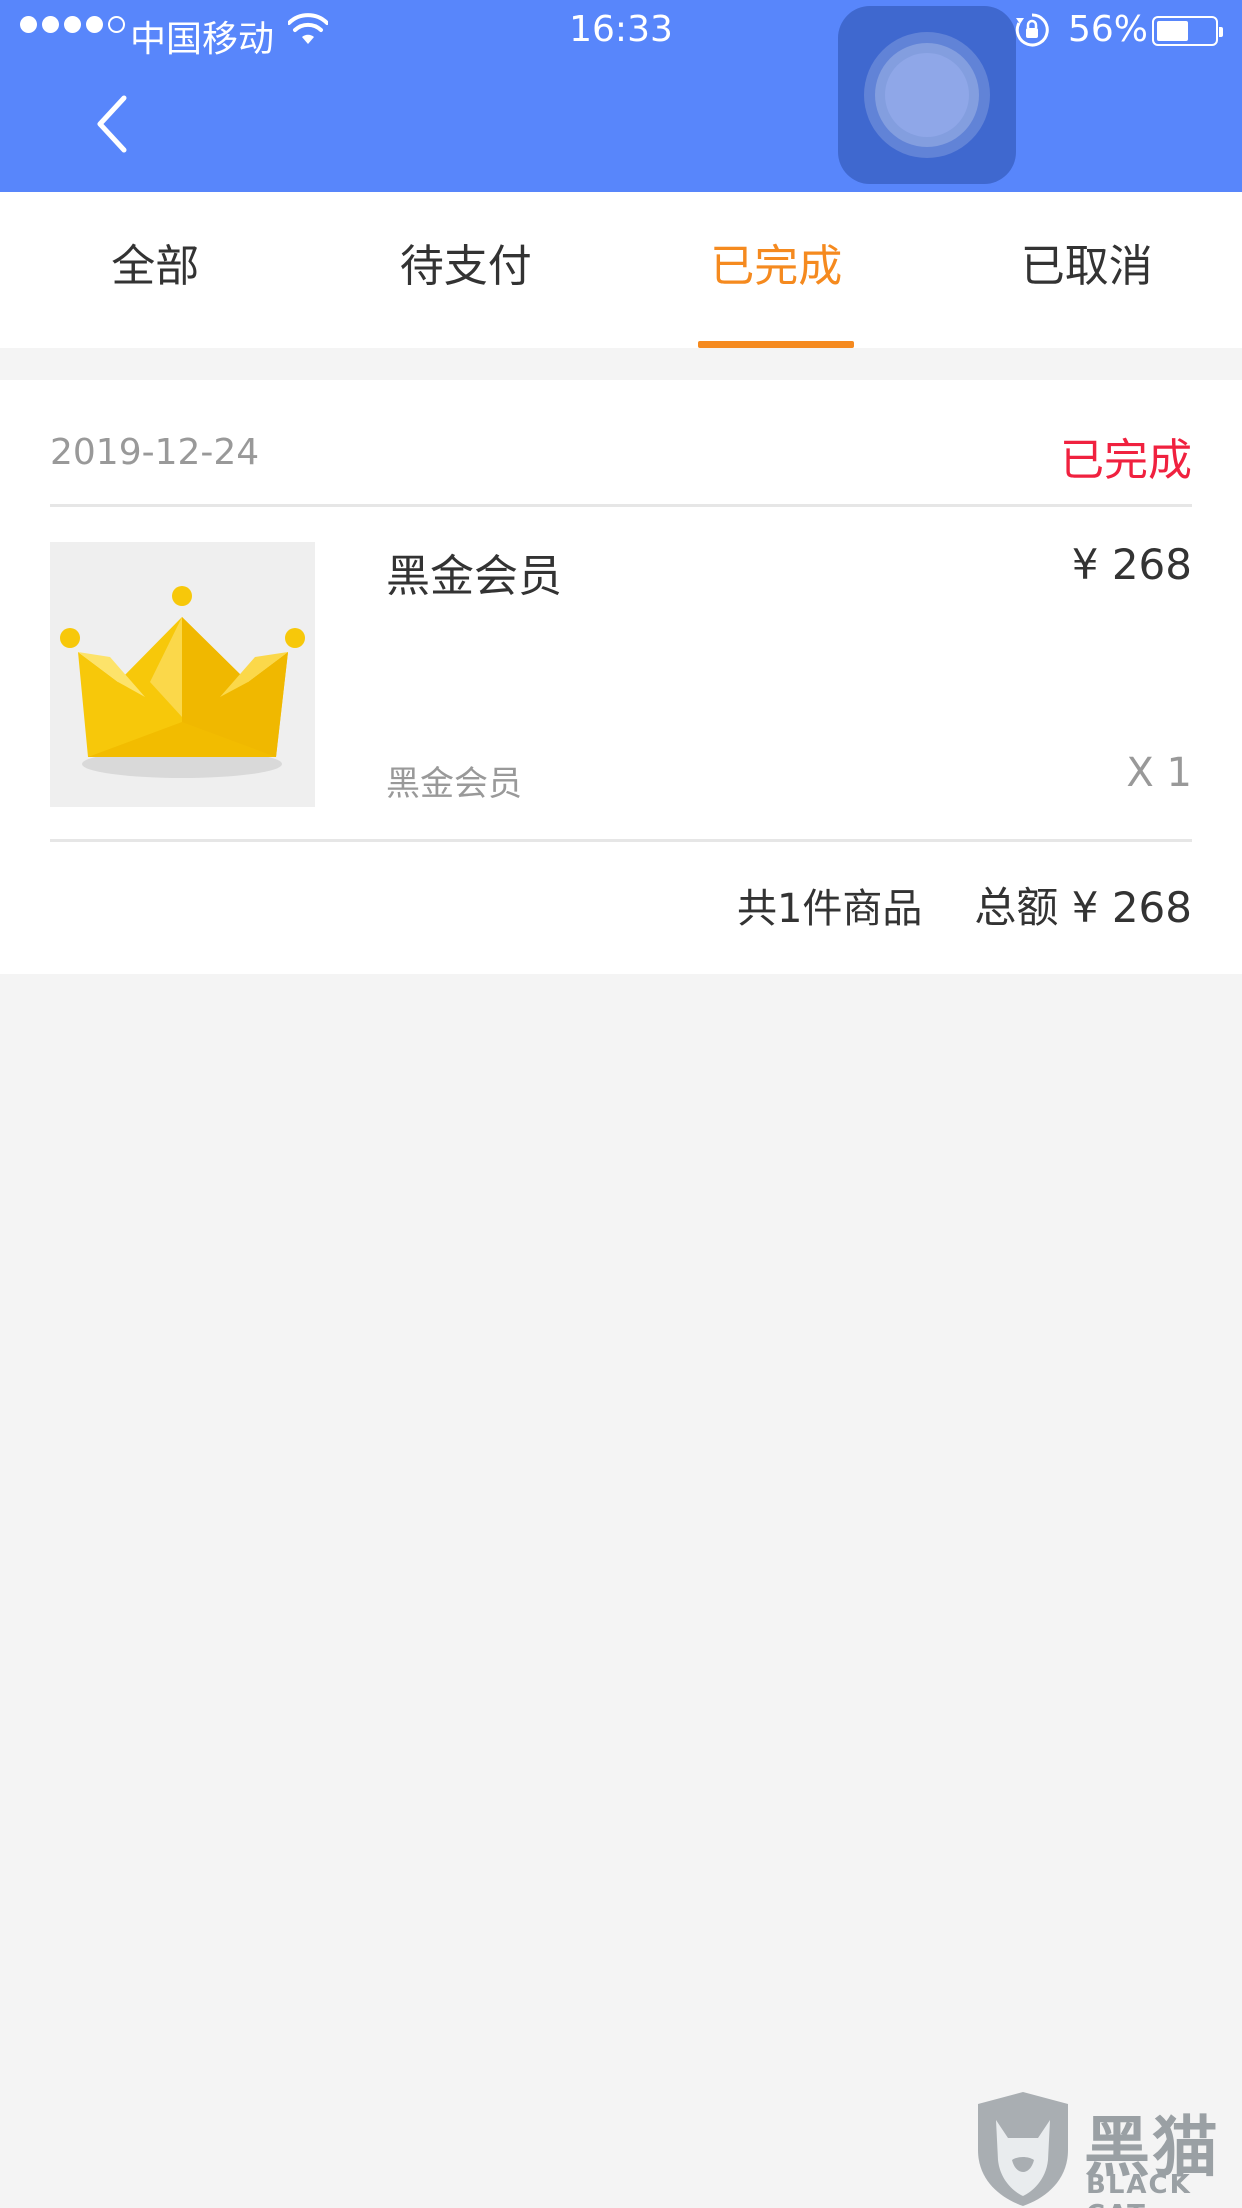 The image size is (1242, 2208). What do you see at coordinates (1108, 29) in the screenshot?
I see `battery-percent: 56%` at bounding box center [1108, 29].